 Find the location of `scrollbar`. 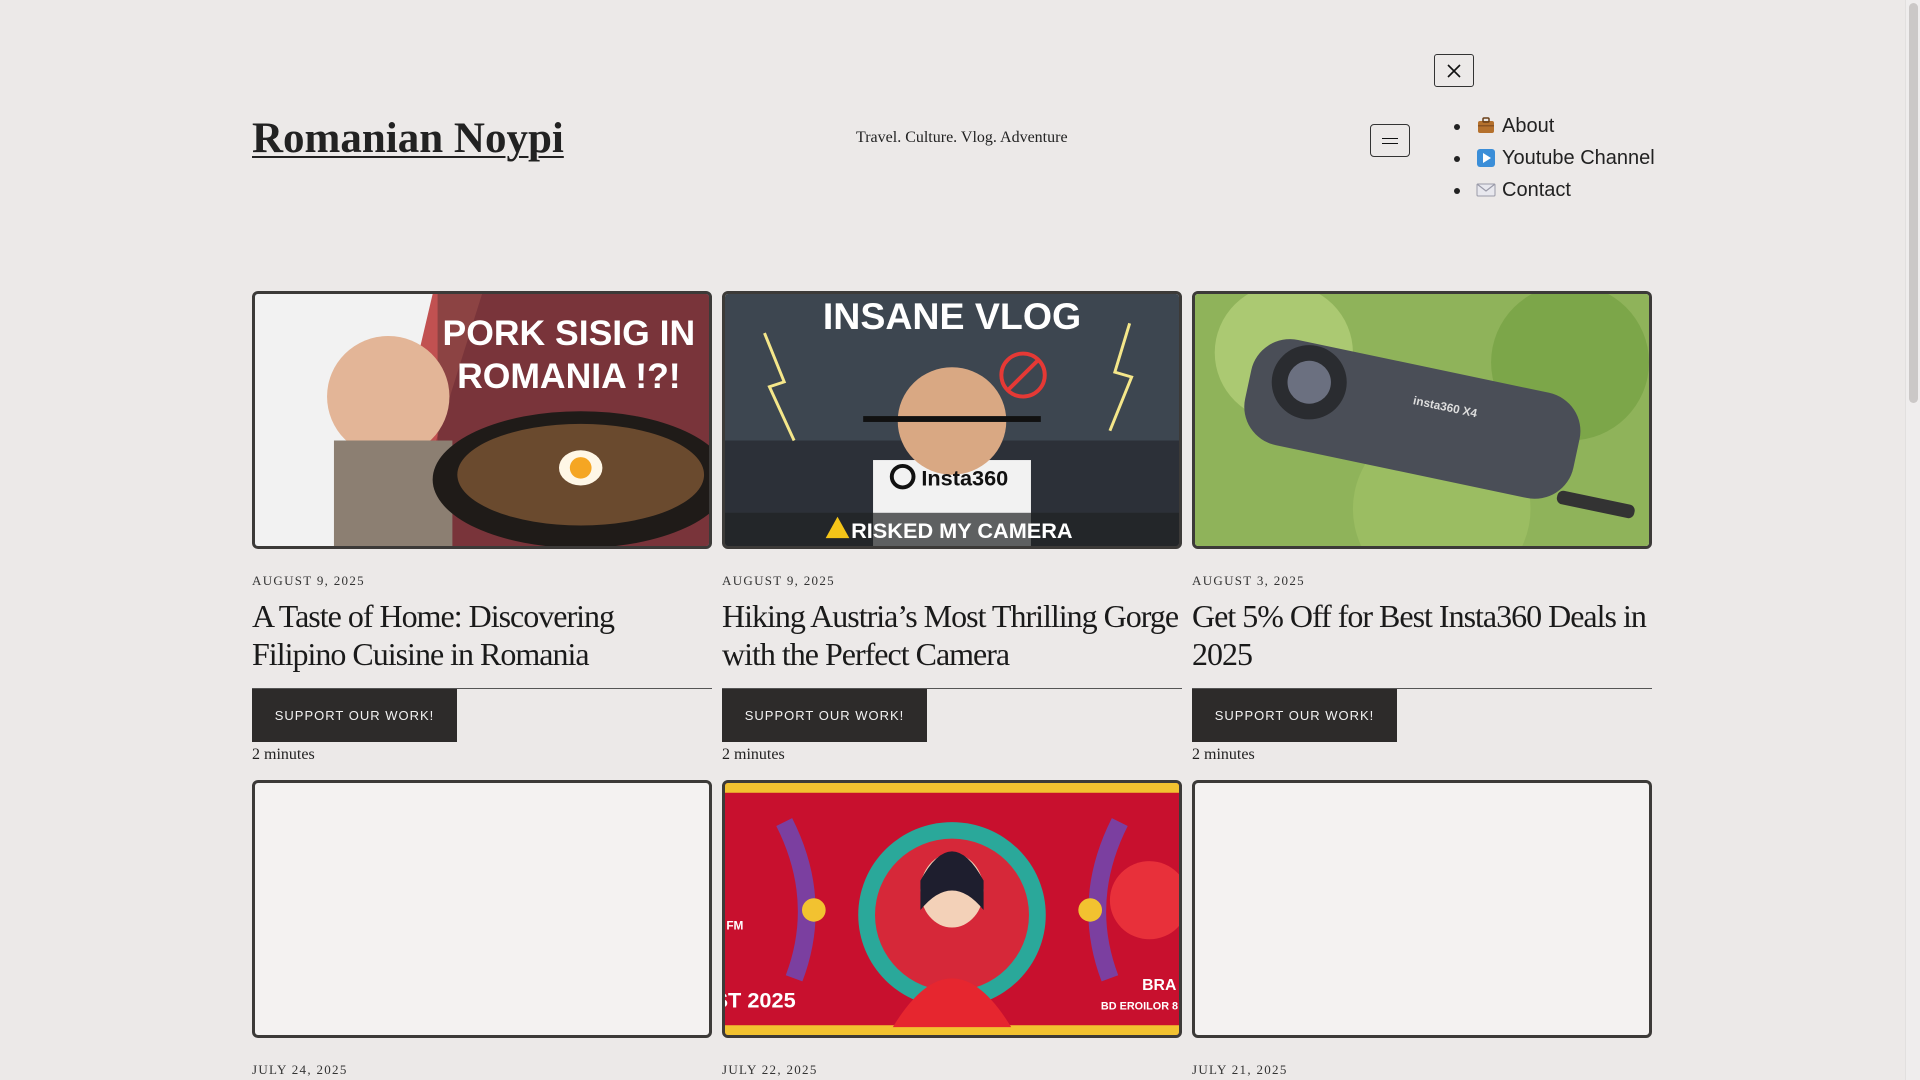

scrollbar is located at coordinates (1912, 540).